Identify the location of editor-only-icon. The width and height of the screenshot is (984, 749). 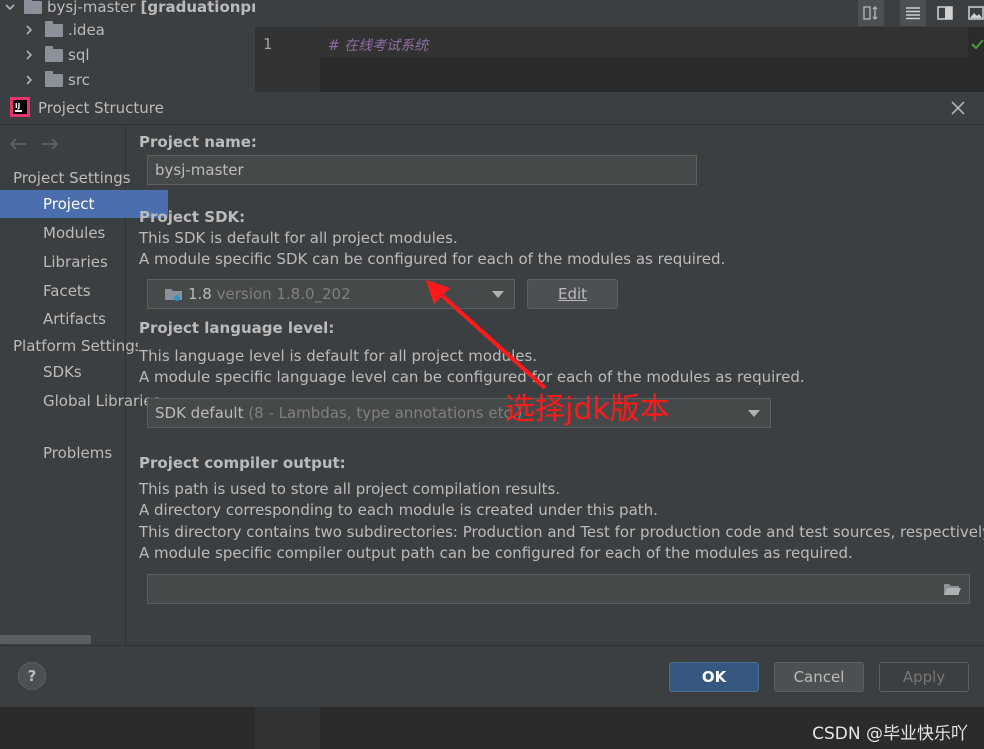
(913, 13).